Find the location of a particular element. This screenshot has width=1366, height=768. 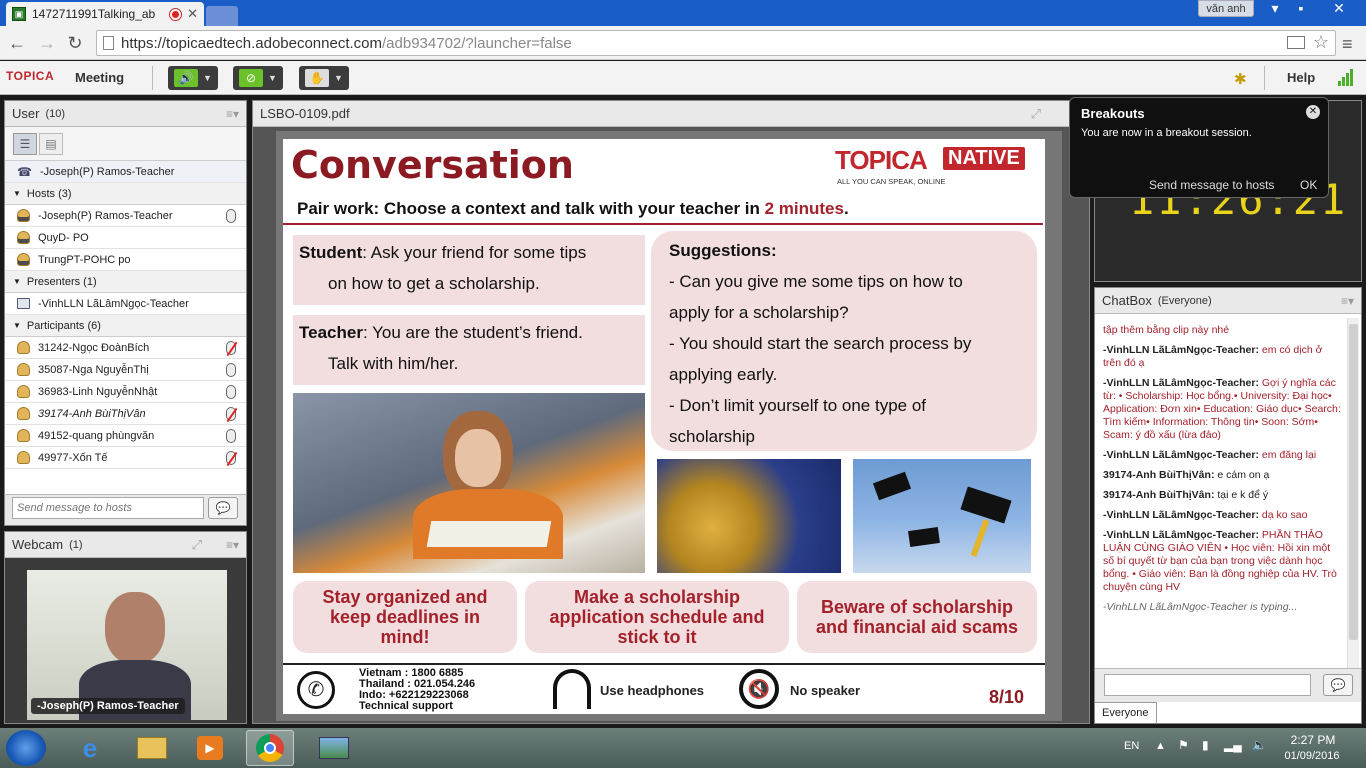

browser-tab-active: ▣ 1472711991Talking_ab ✕ is located at coordinates (105, 14).